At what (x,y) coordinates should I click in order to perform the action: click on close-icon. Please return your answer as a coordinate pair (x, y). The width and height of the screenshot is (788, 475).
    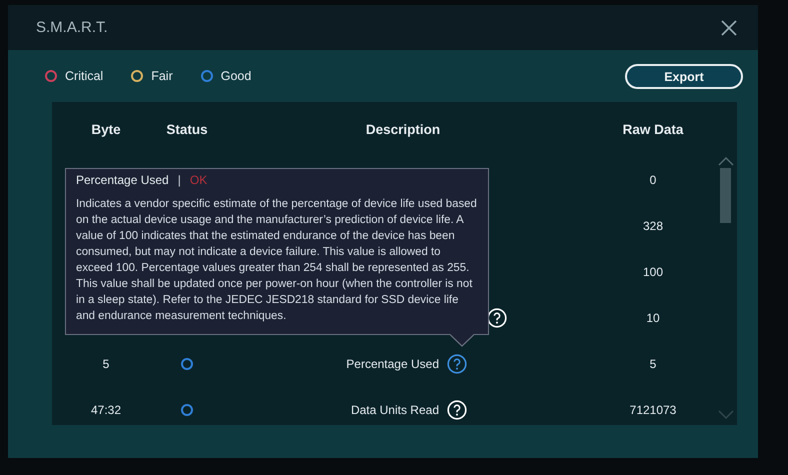
    Looking at the image, I should click on (729, 27).